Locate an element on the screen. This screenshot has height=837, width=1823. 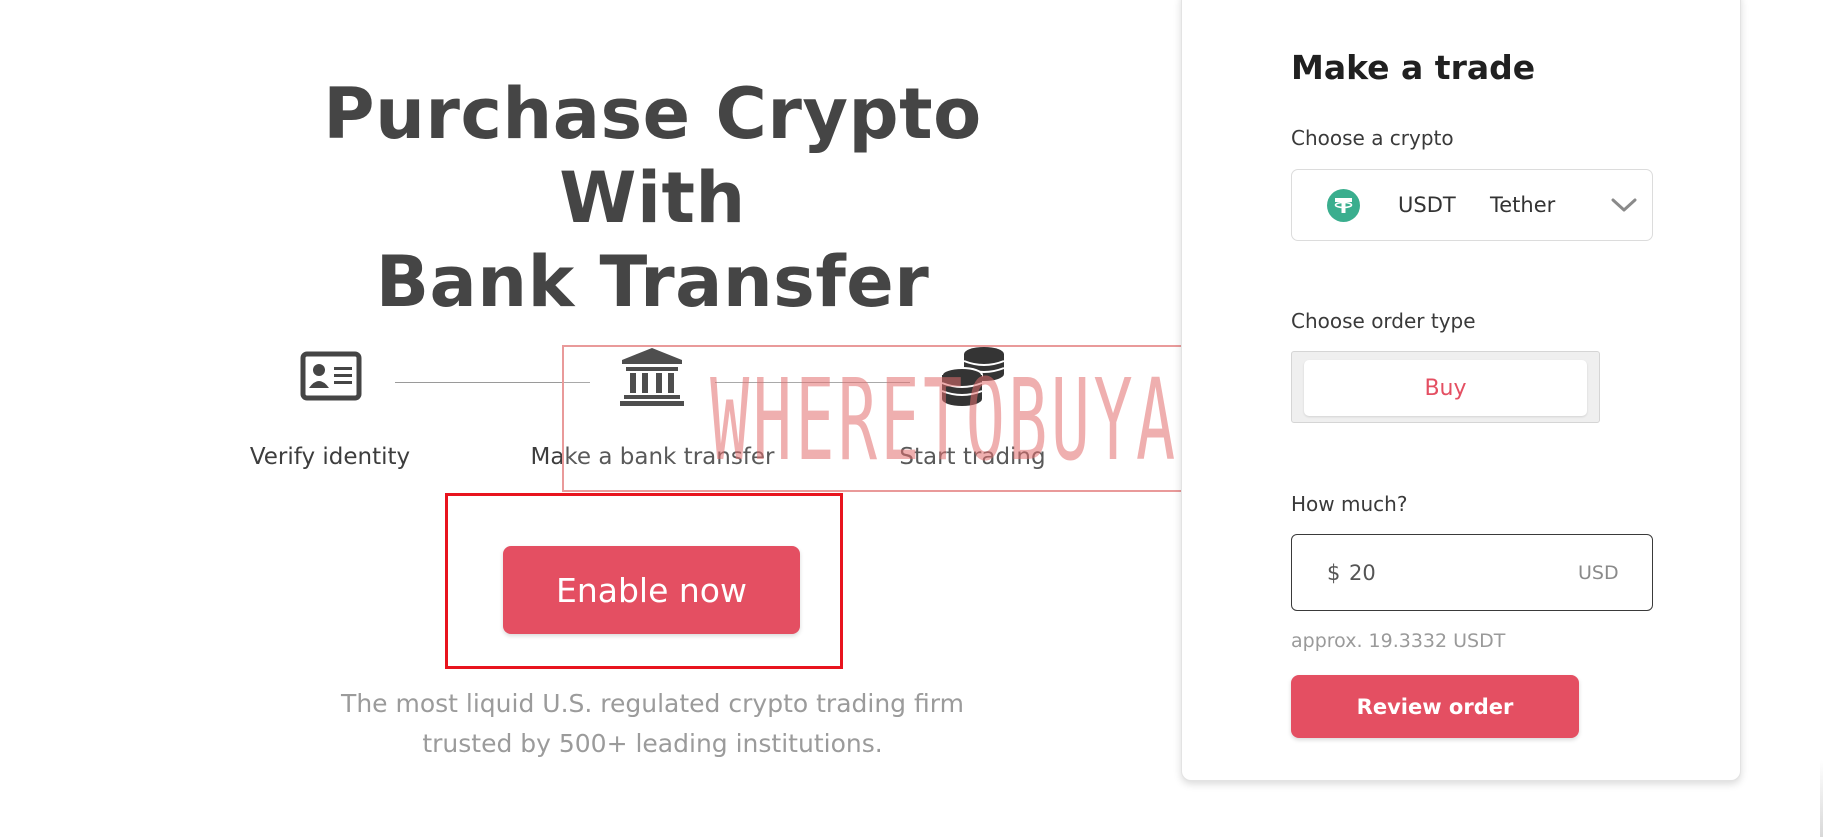
crypto-name: Tether is located at coordinates (1523, 205).